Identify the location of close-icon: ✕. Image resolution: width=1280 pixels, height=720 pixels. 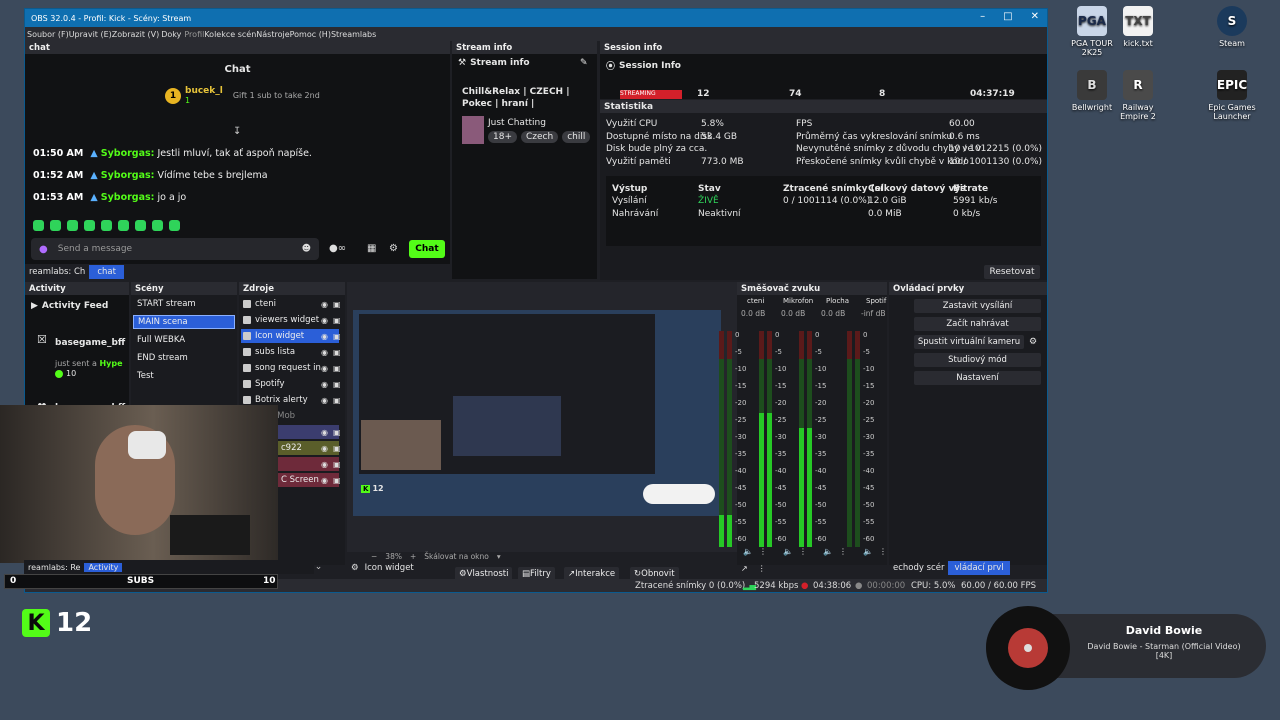
(1035, 16).